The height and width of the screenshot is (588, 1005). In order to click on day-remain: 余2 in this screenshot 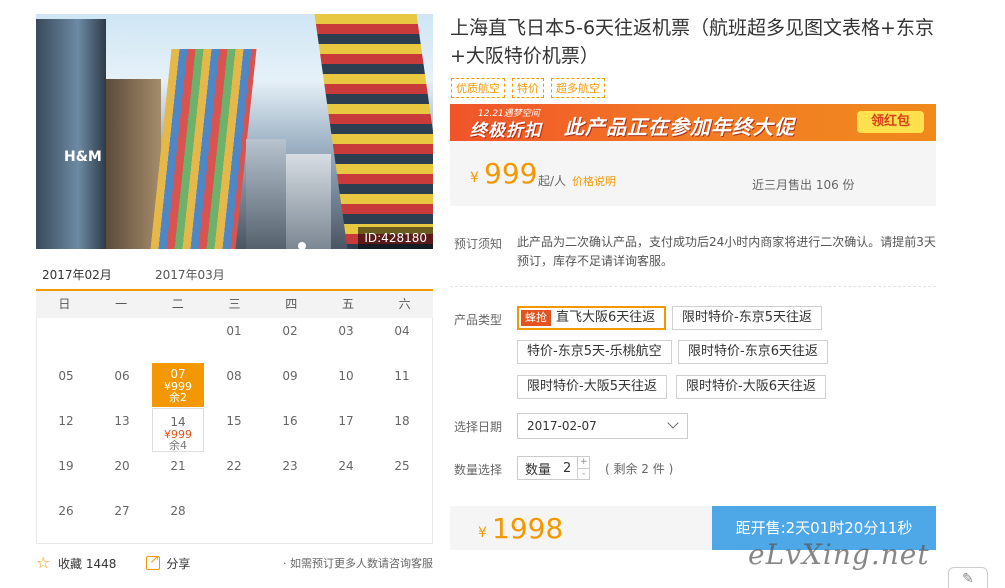, I will do `click(178, 397)`.